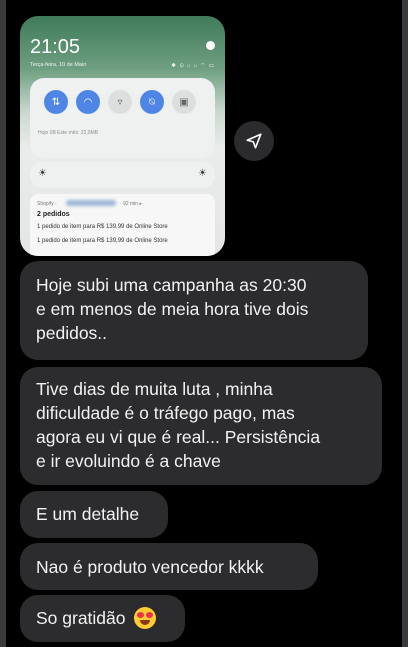 Image resolution: width=408 pixels, height=647 pixels. Describe the element at coordinates (120, 102) in the screenshot. I see `flashlight-toggle-icon: ▿` at that location.